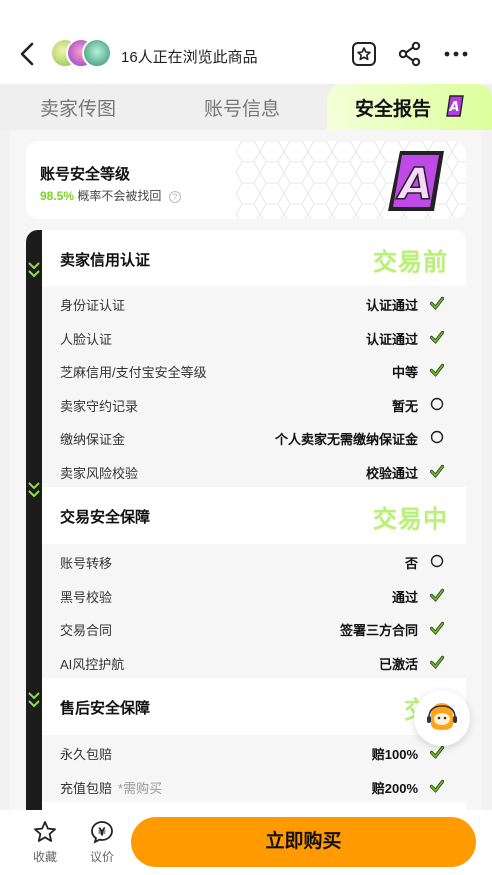  What do you see at coordinates (254, 628) in the screenshot?
I see `list-item: 交易合同 签署三方合同` at bounding box center [254, 628].